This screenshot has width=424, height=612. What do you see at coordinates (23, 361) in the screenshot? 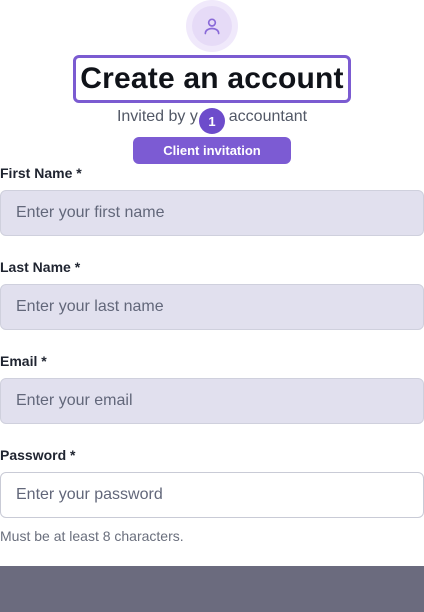
I see `email-label: Email *` at bounding box center [23, 361].